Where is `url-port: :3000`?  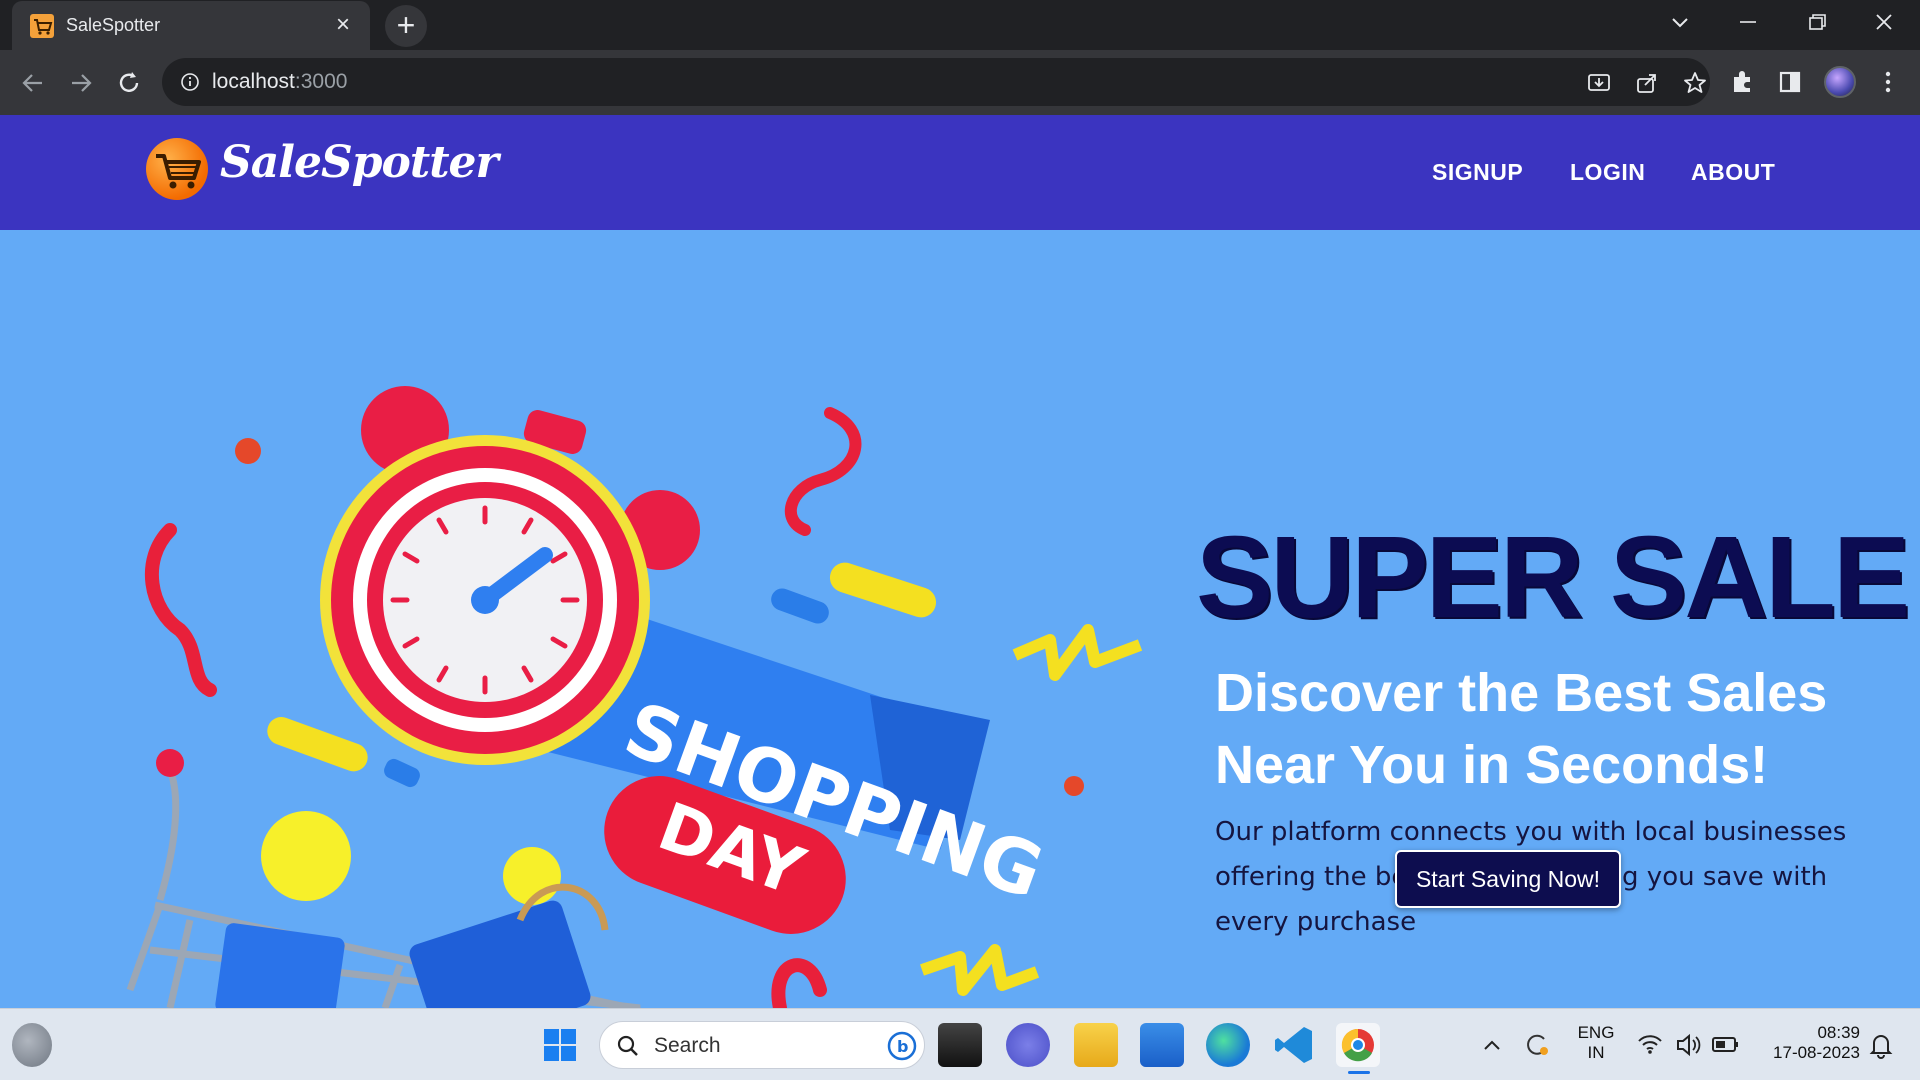 url-port: :3000 is located at coordinates (321, 81).